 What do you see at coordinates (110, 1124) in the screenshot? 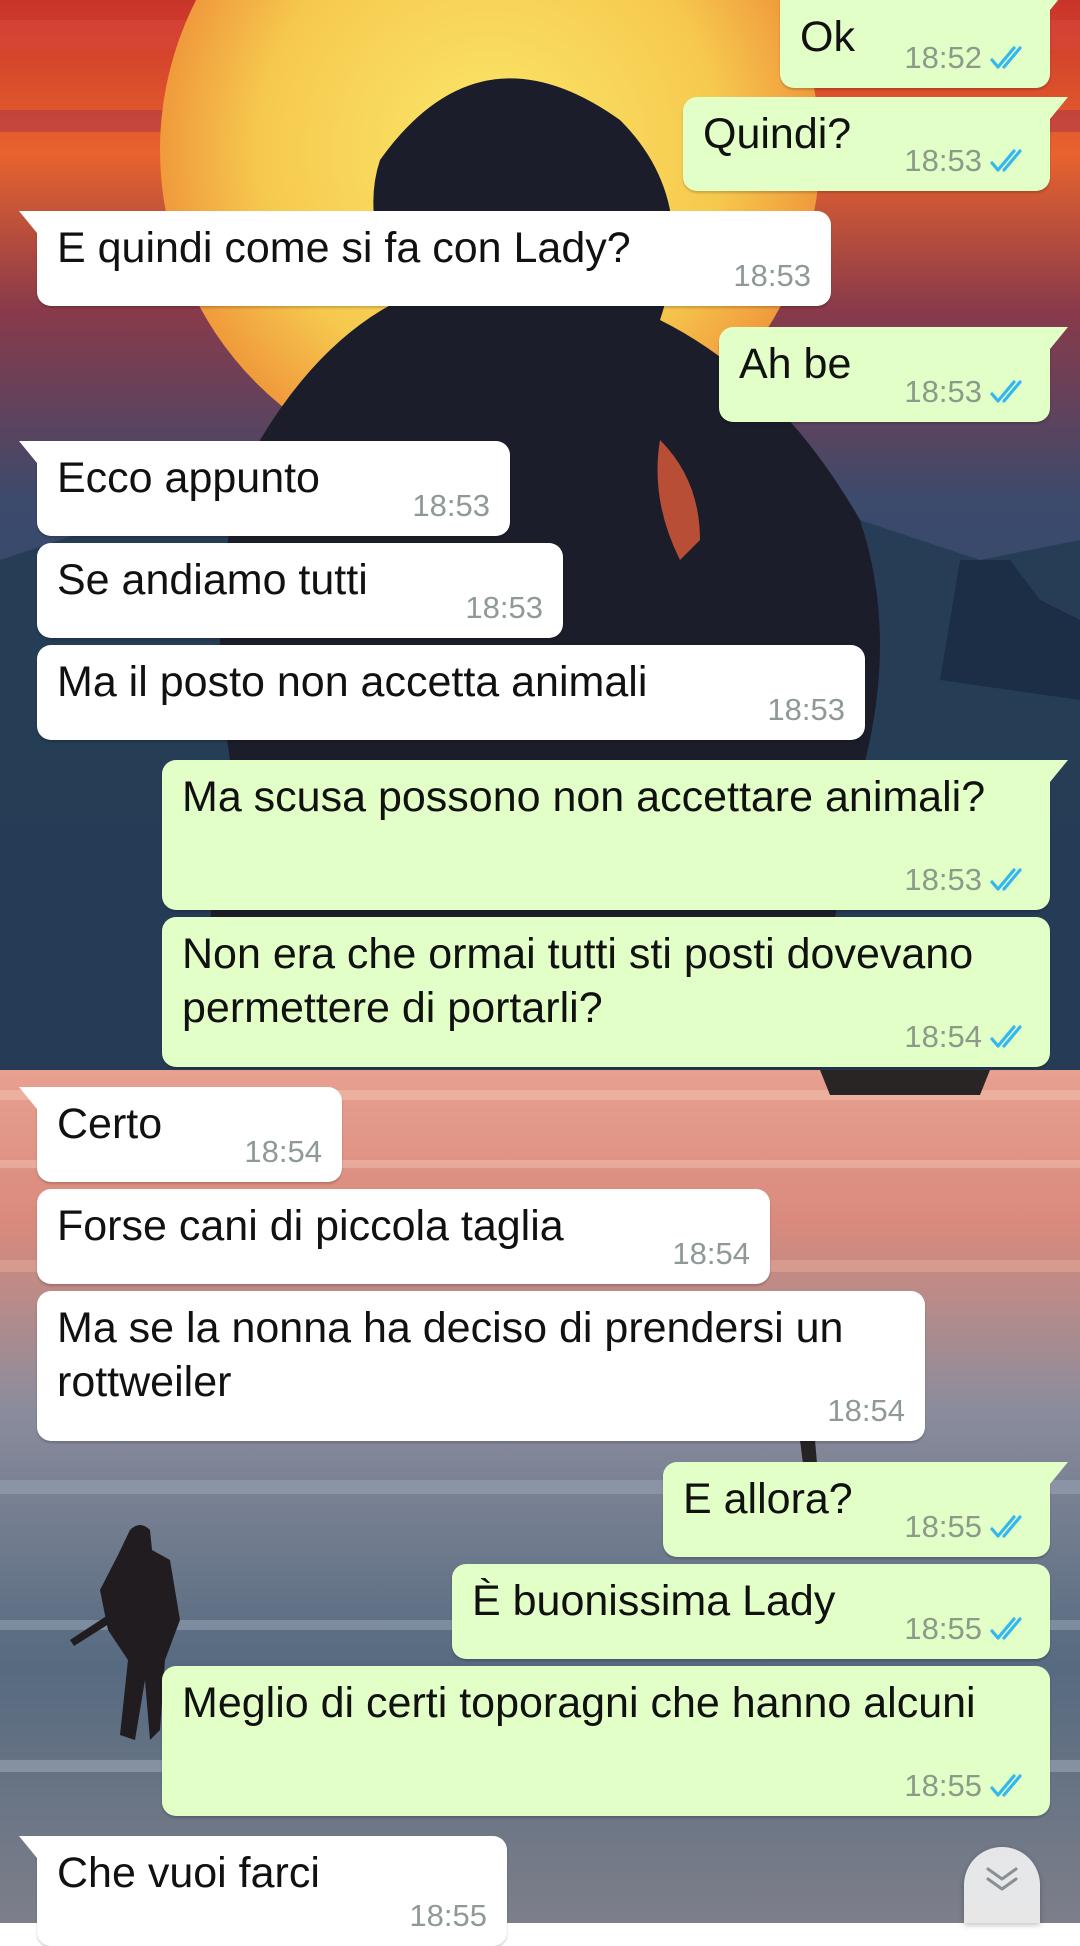
I see `message-text: Certo` at bounding box center [110, 1124].